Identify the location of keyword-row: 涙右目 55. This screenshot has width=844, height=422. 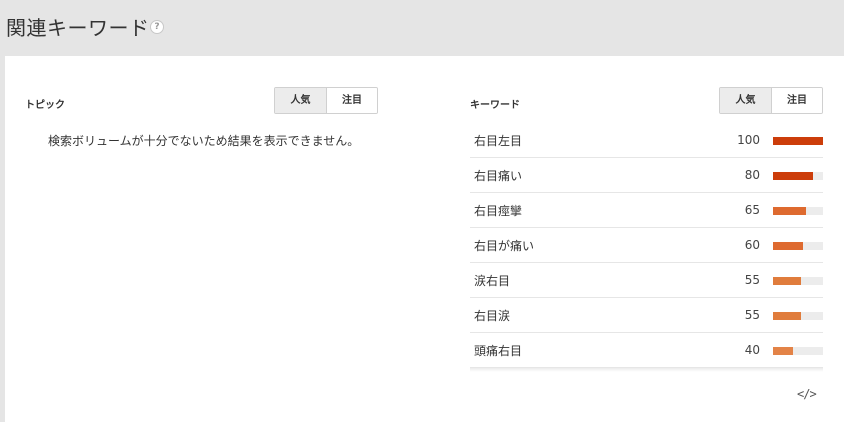
(646, 280).